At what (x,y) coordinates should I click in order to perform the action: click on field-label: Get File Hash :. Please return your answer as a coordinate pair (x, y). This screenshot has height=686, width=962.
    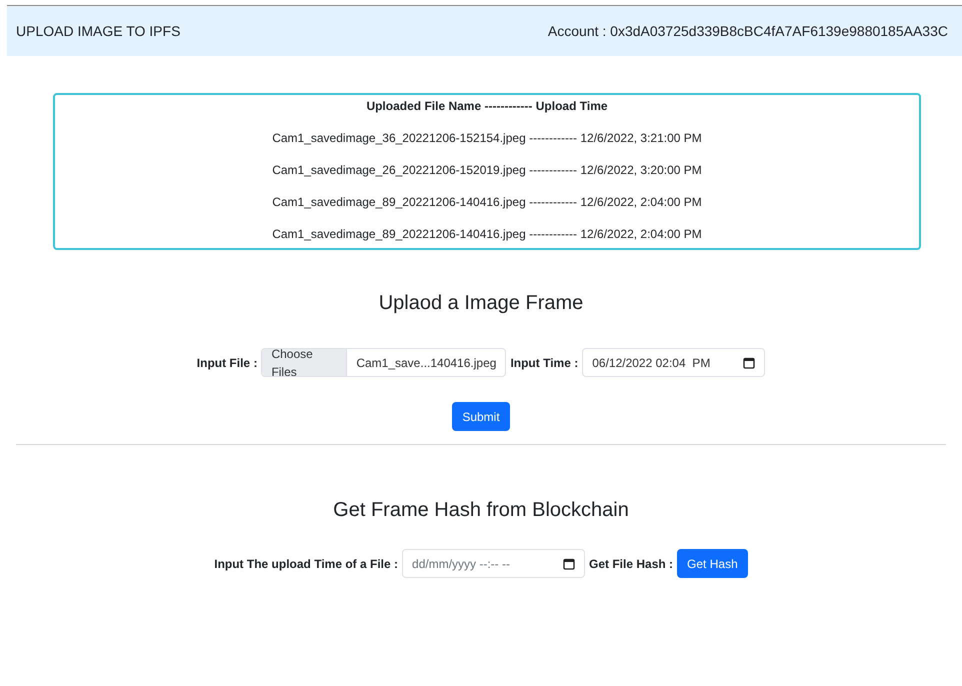
    Looking at the image, I should click on (631, 564).